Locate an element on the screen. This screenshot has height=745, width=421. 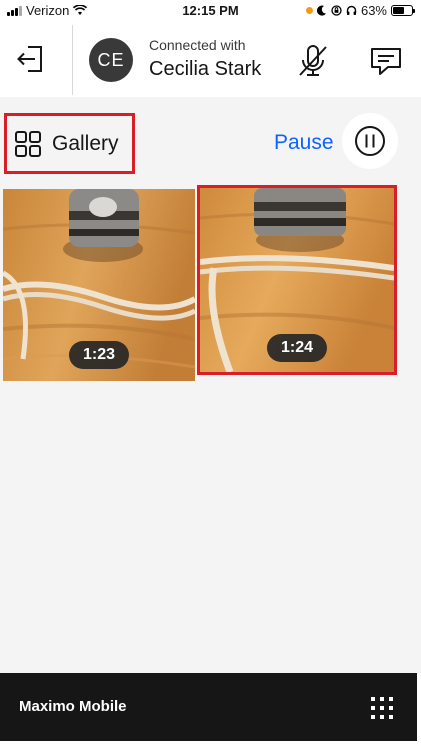
gallery-thumbnail: 1:23 is located at coordinates (99, 285).